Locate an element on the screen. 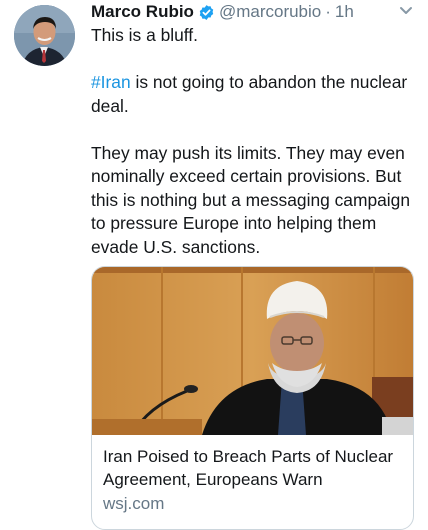 This screenshot has height=530, width=428. verified-badge-icon is located at coordinates (206, 12).